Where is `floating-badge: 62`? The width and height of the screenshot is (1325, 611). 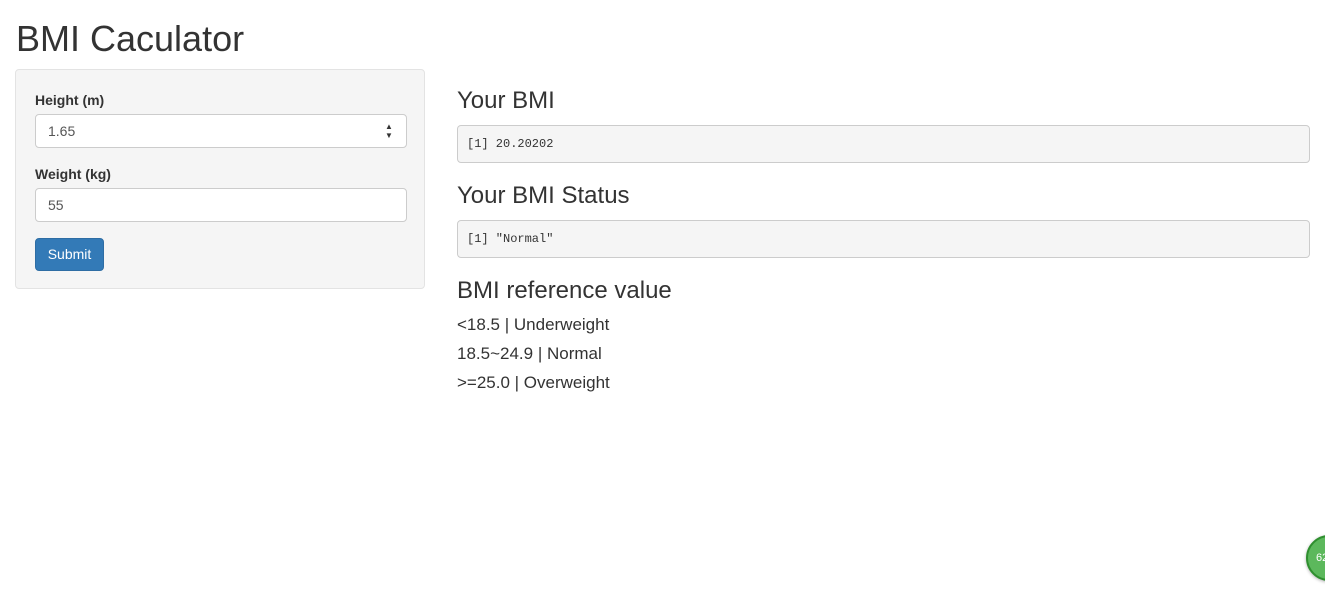 floating-badge: 62 is located at coordinates (1315, 558).